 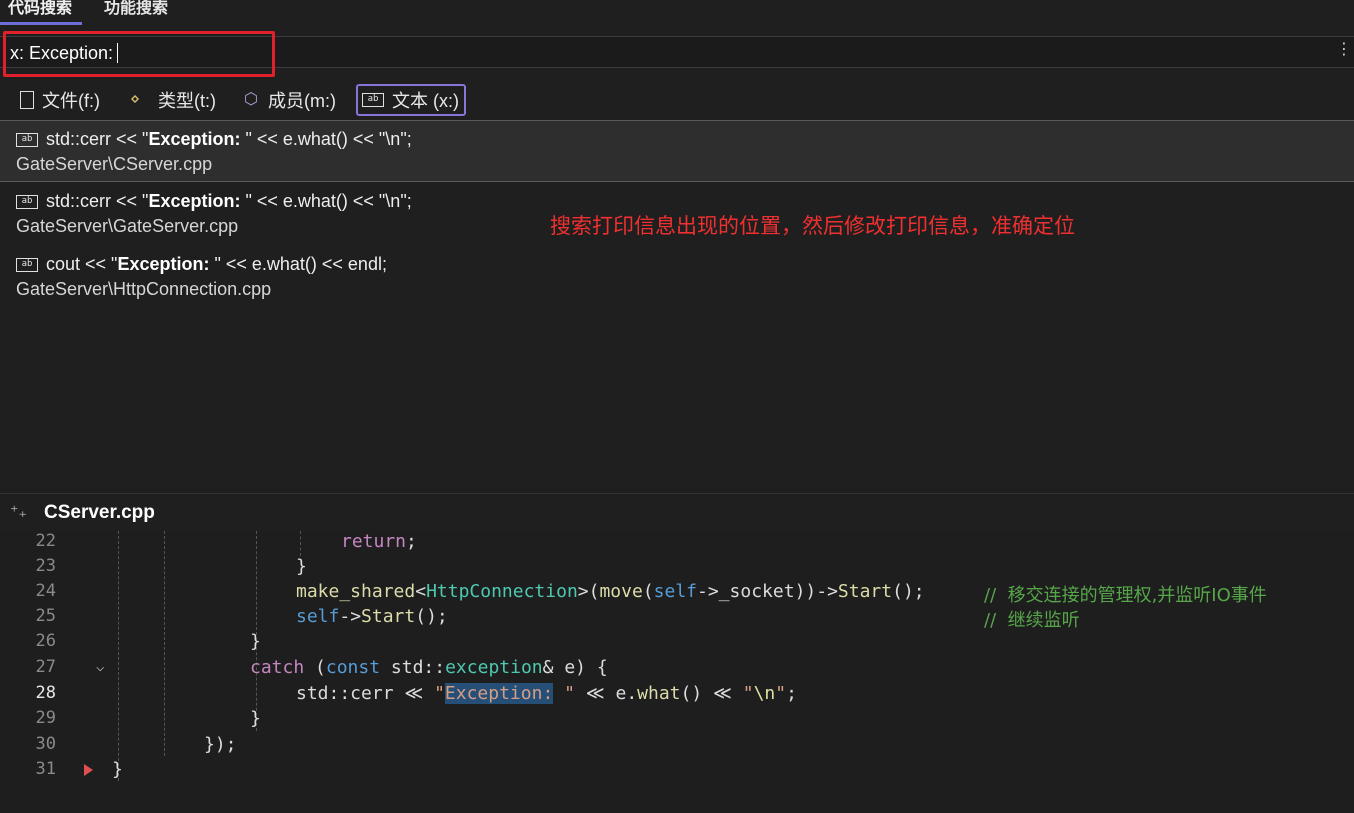 I want to click on code-token: std::, so click(x=413, y=667).